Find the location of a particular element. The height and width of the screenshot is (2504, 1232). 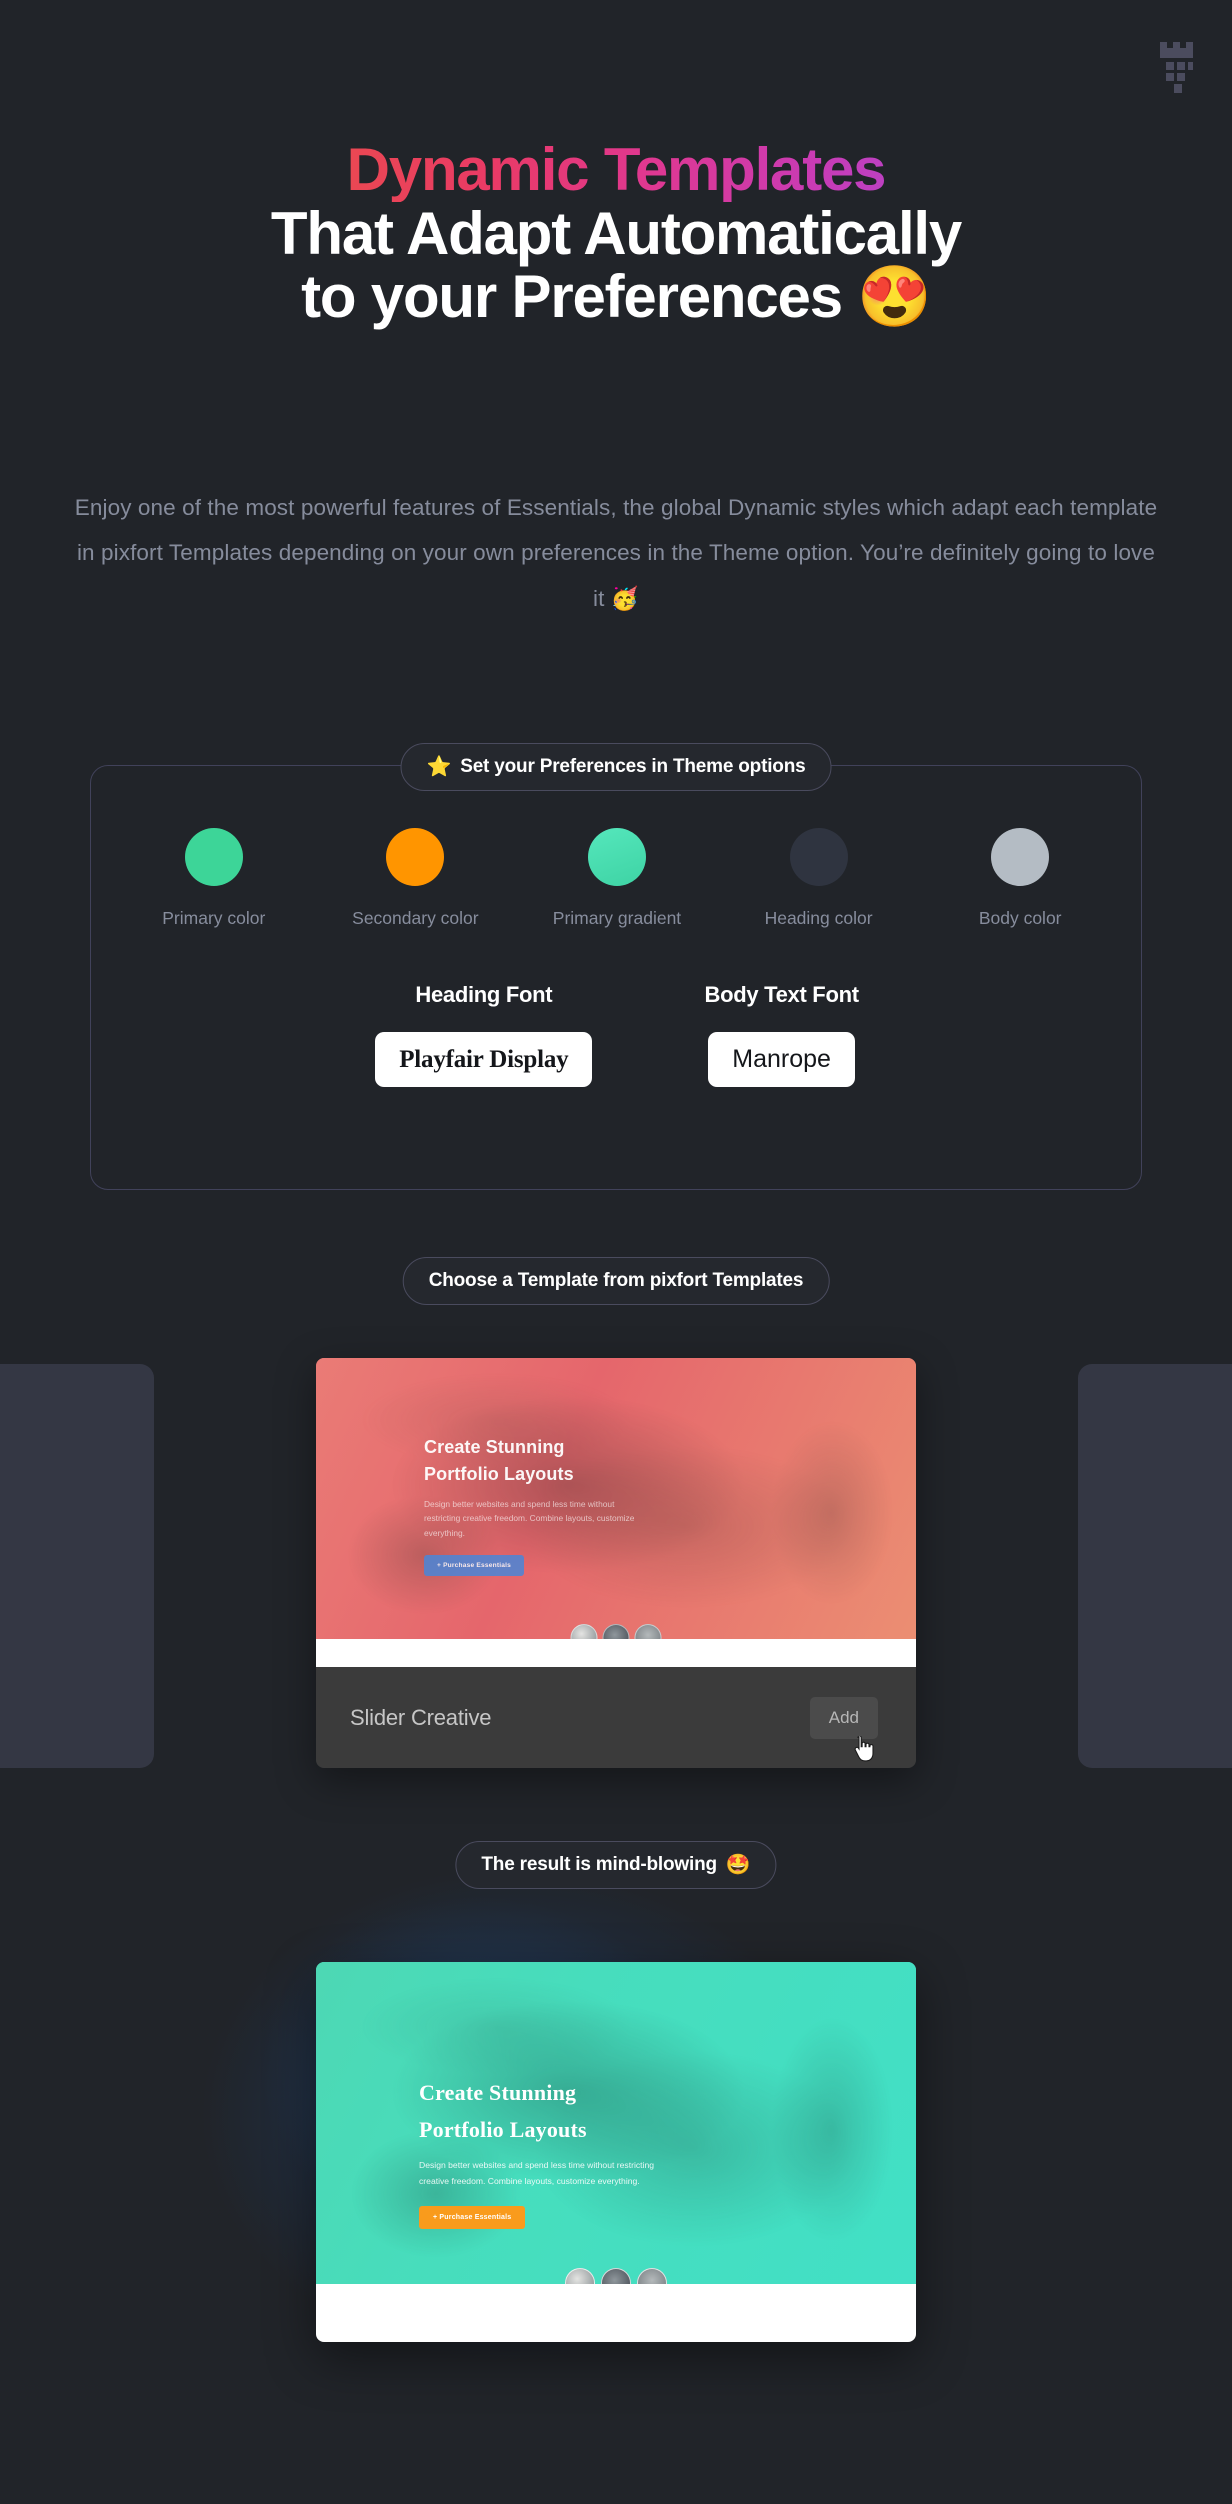

primary-gradient-label: Primary gradient is located at coordinates (617, 918).